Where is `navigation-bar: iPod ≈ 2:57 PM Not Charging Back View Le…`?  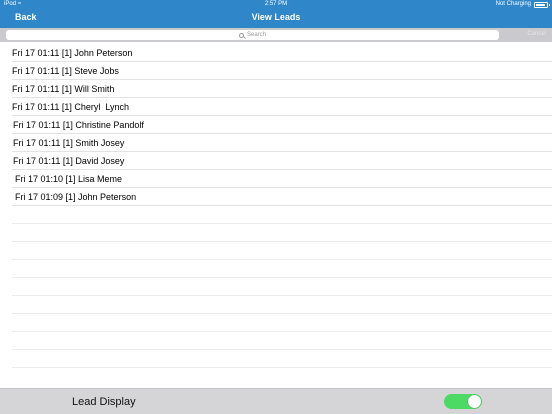 navigation-bar: iPod ≈ 2:57 PM Not Charging Back View Le… is located at coordinates (276, 14).